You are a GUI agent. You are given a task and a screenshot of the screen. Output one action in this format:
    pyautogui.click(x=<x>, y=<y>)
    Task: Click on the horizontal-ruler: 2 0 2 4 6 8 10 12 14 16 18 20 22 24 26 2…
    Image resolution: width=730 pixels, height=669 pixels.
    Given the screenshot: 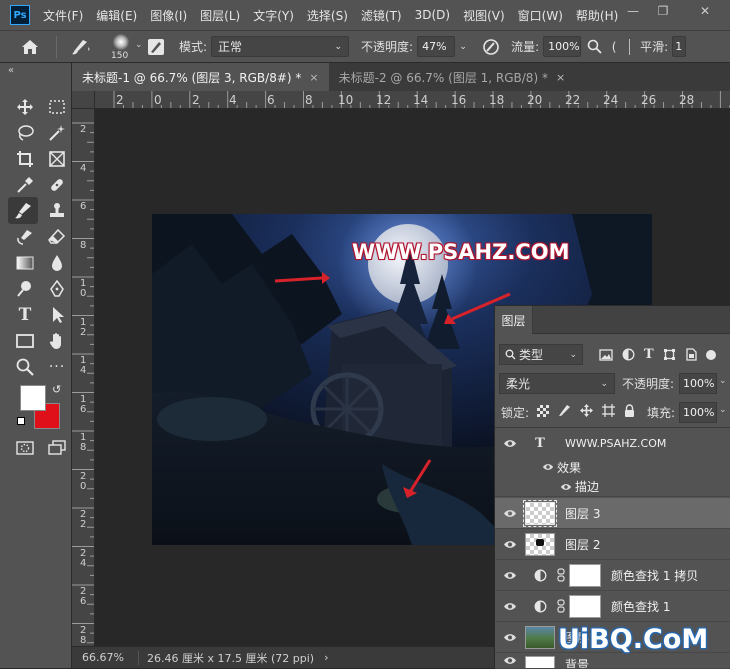 What is the action you would take?
    pyautogui.click(x=412, y=100)
    